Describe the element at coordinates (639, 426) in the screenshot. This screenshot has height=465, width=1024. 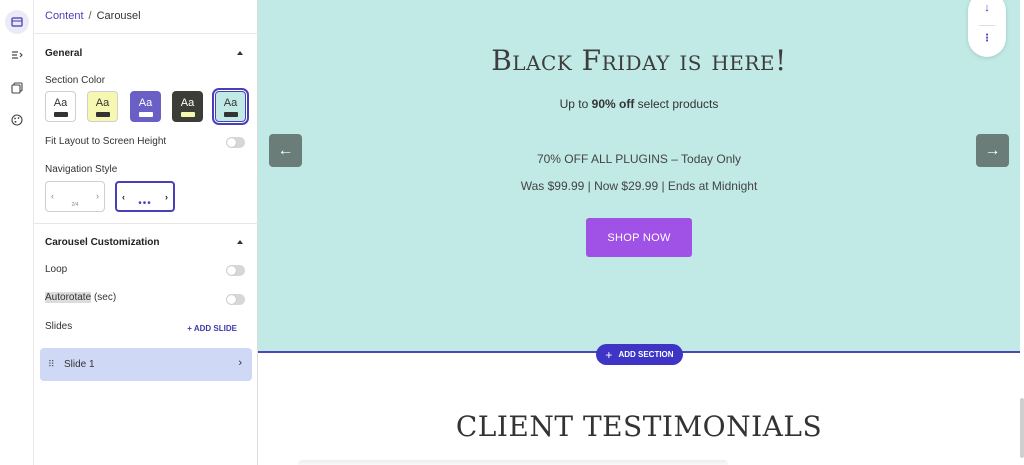
I see `testimonials-title: CLIENT TESTIMONIALS` at that location.